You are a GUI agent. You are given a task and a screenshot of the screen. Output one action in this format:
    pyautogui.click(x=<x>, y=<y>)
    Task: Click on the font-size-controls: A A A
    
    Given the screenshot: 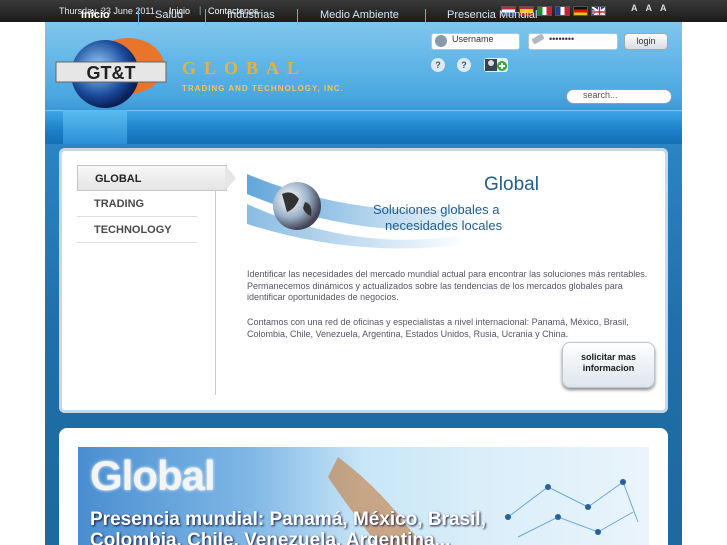 What is the action you would take?
    pyautogui.click(x=649, y=8)
    